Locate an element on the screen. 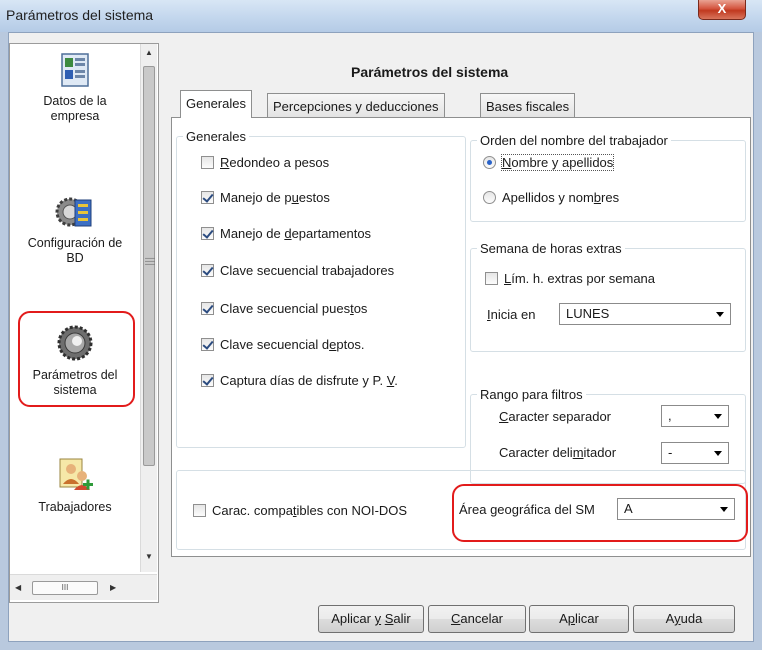  database-config-icon is located at coordinates (73, 212).